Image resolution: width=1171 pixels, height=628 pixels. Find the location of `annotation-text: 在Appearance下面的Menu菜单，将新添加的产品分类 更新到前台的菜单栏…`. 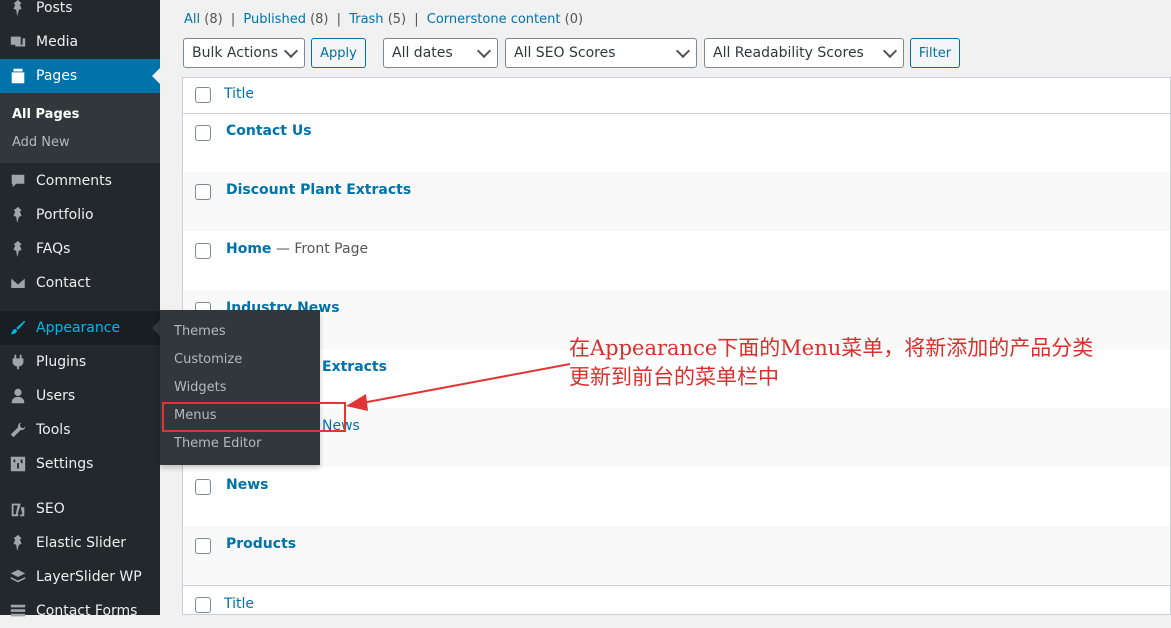

annotation-text: 在Appearance下面的Menu菜单，将新添加的产品分类 更新到前台的菜单栏… is located at coordinates (849, 363).